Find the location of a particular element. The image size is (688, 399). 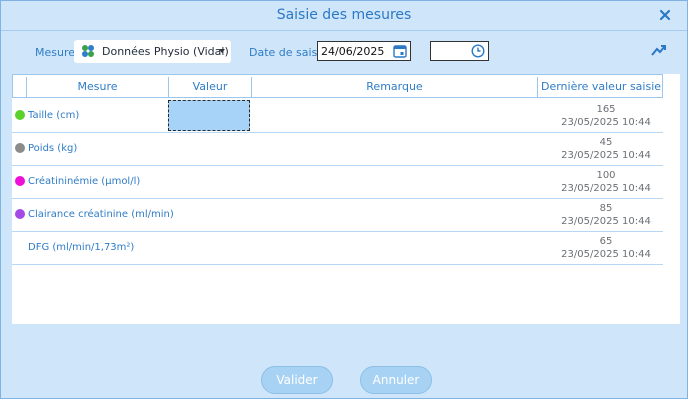

cancel-button: Annuler is located at coordinates (396, 380).